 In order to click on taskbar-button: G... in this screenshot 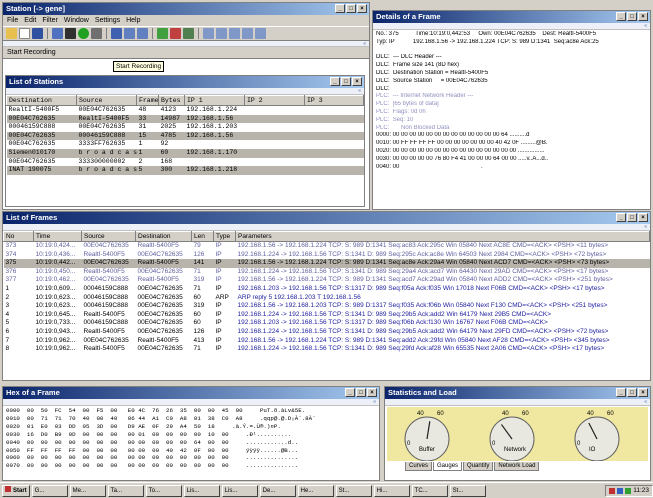, I will do `click(49, 490)`.